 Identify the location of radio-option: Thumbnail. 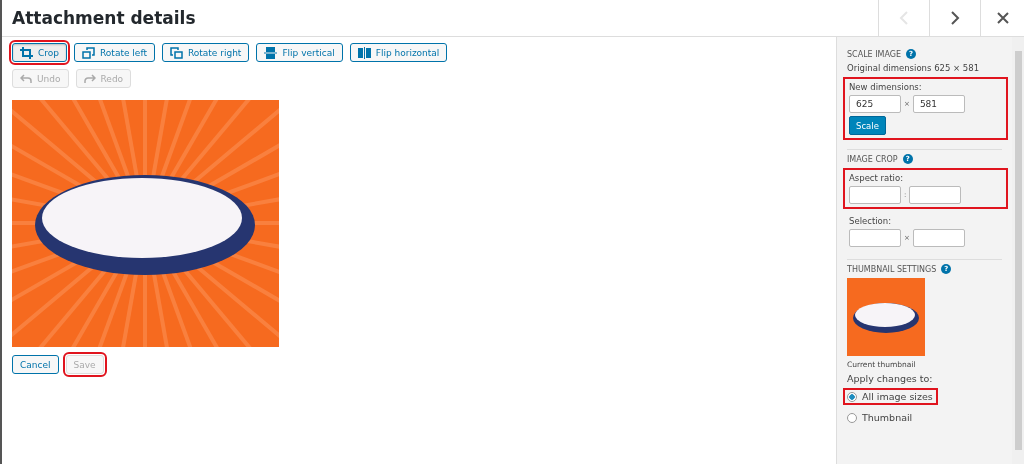
(880, 417).